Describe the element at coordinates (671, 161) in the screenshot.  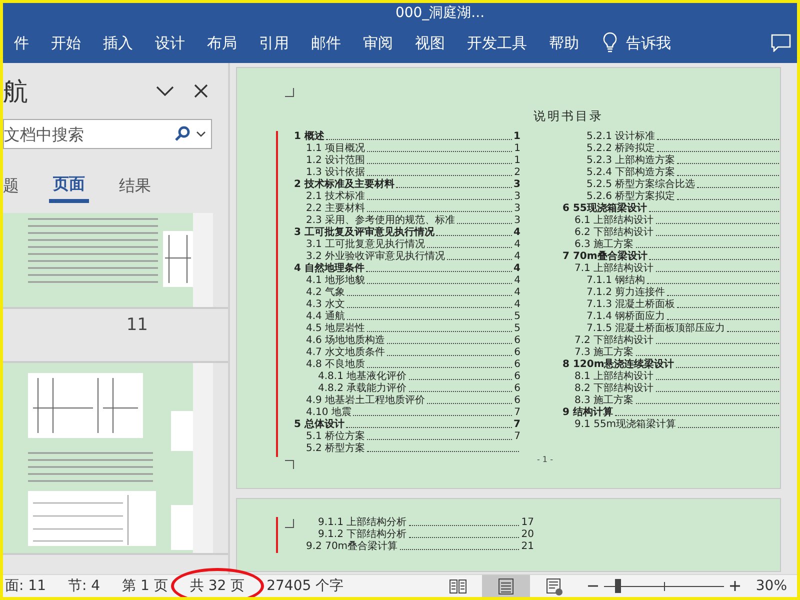
I see `toc-entry: 5.2.3 上部构造方案` at that location.